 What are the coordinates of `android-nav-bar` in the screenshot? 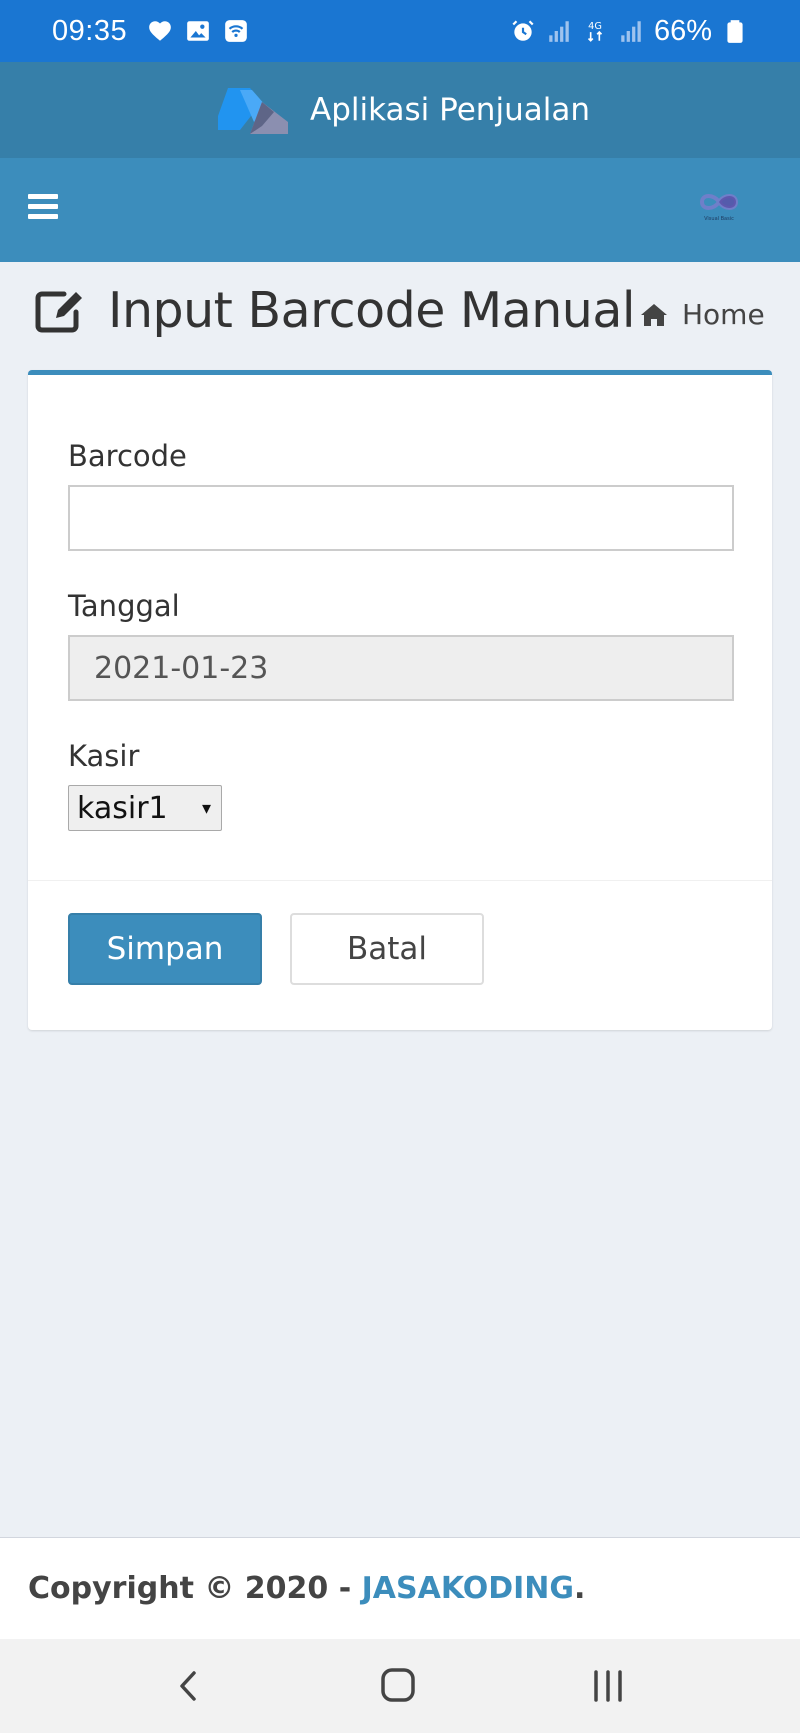 It's located at (400, 1686).